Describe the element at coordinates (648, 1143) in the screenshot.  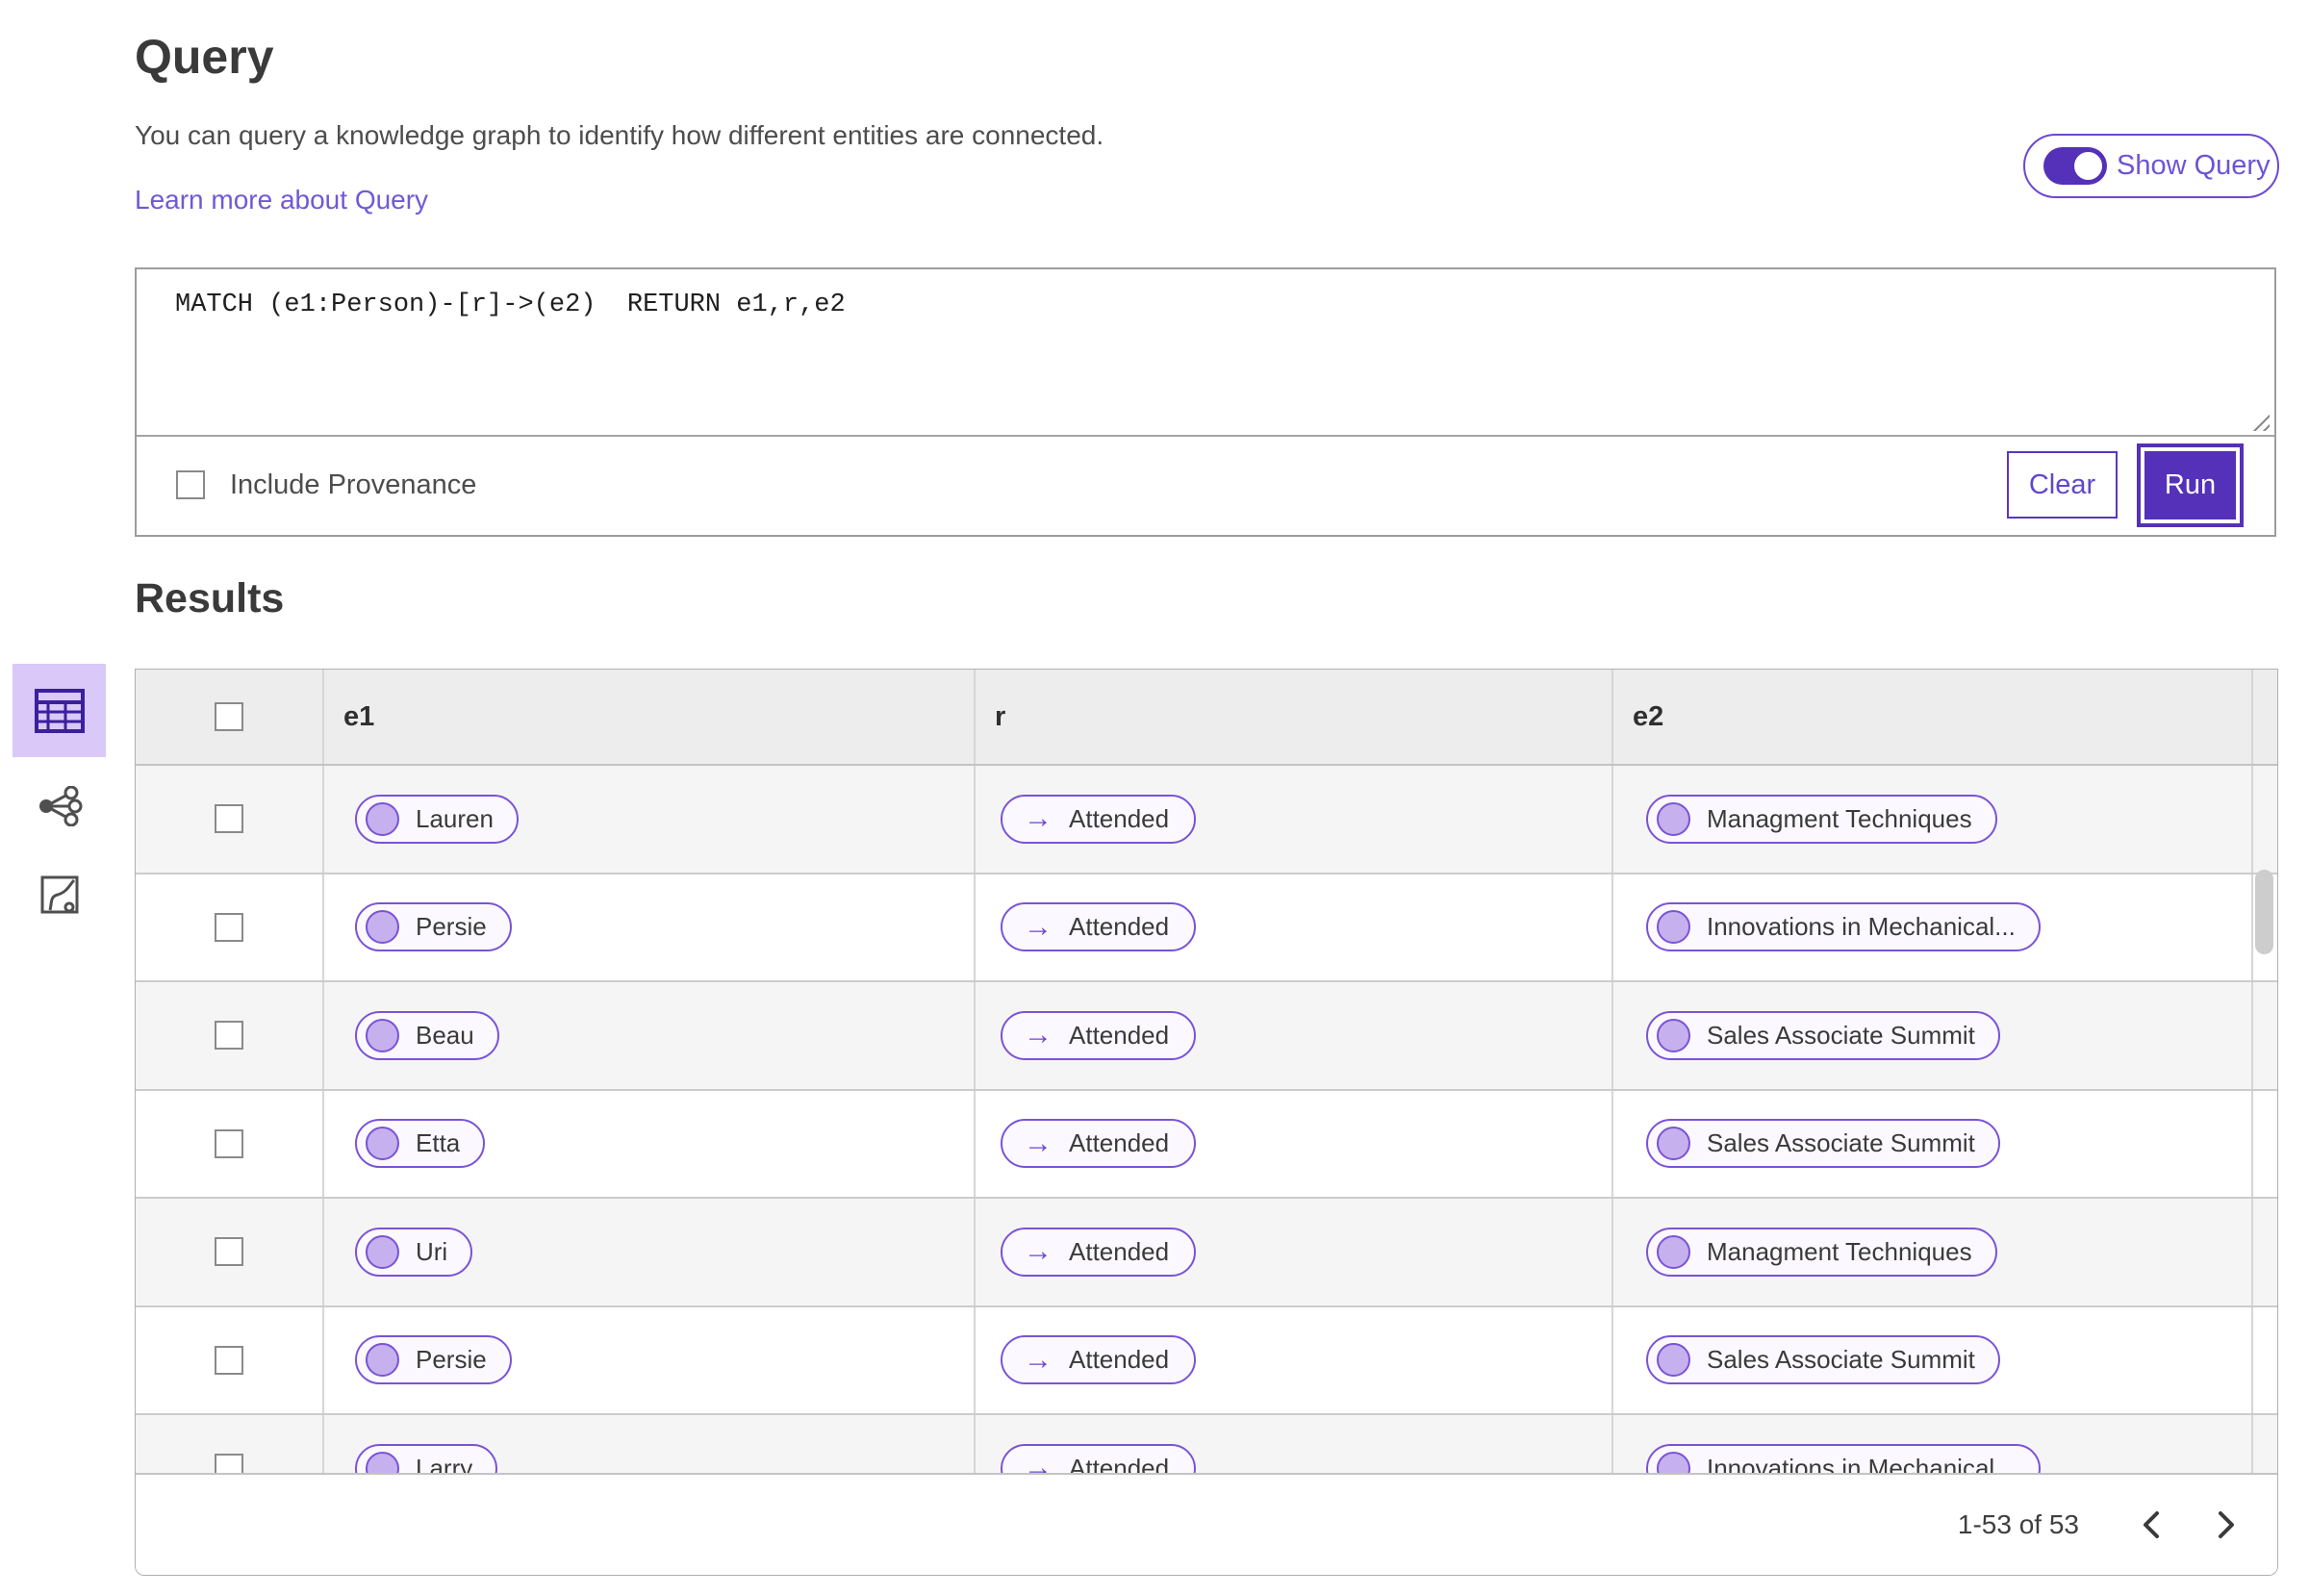
I see `e1-cell: Etta` at that location.